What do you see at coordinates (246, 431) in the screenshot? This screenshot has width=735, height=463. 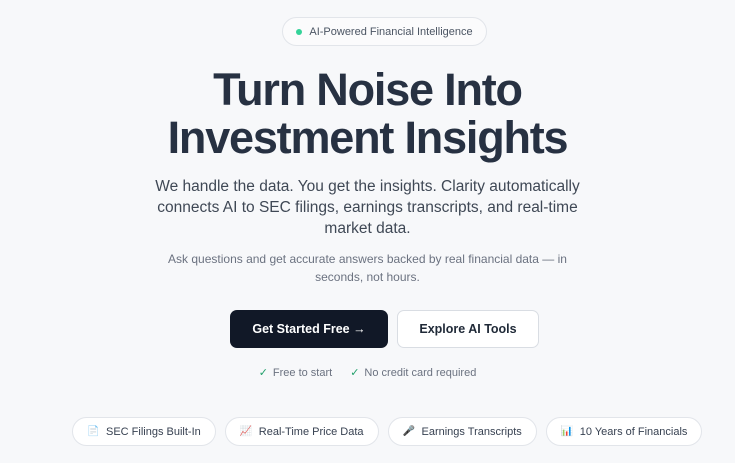 I see `trend-chart-icon: 📈` at bounding box center [246, 431].